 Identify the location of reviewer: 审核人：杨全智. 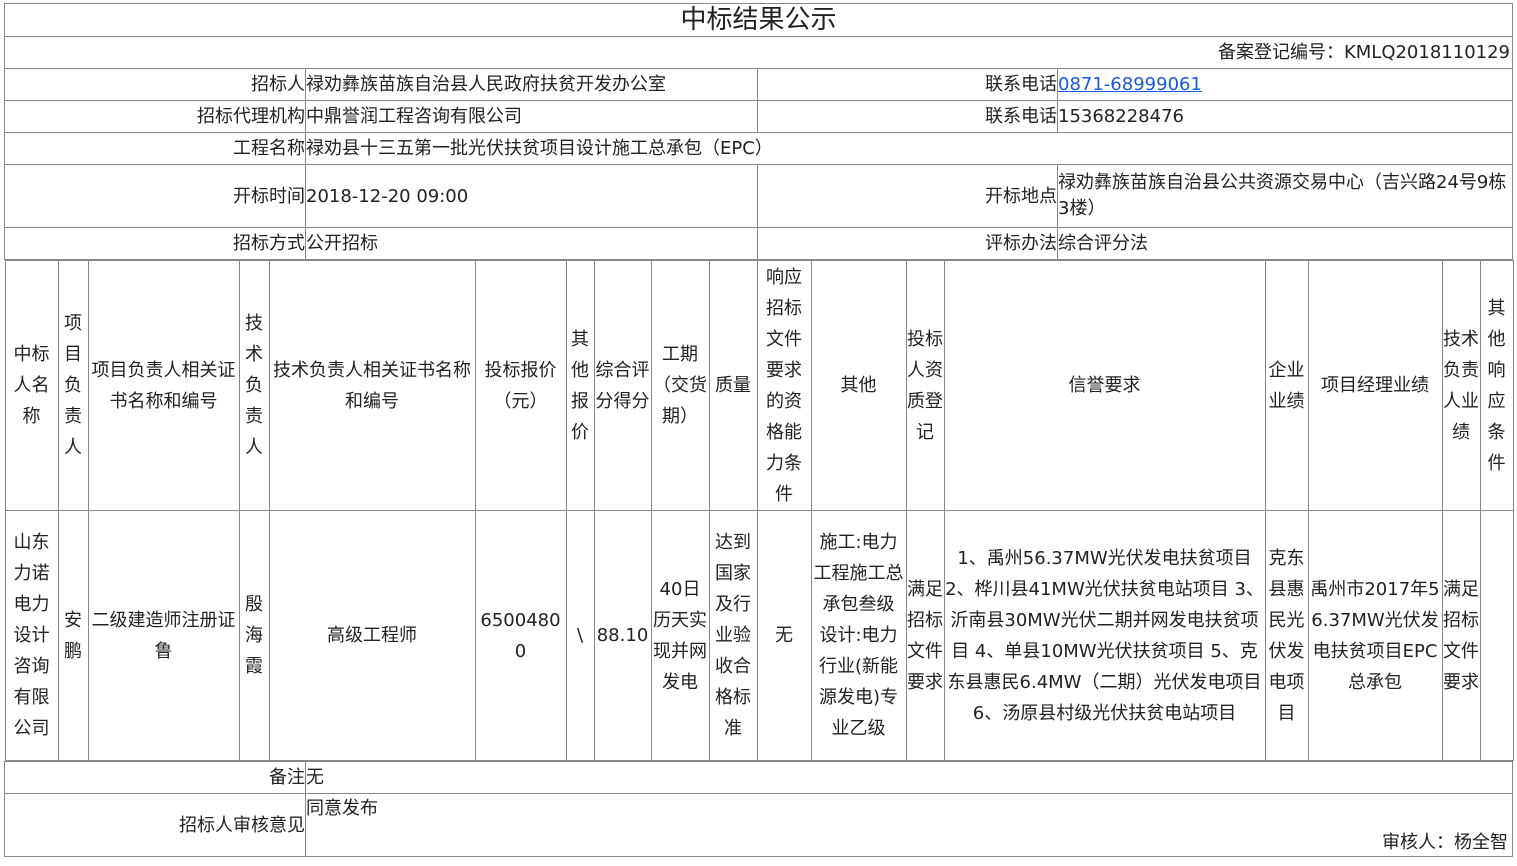
(1445, 842).